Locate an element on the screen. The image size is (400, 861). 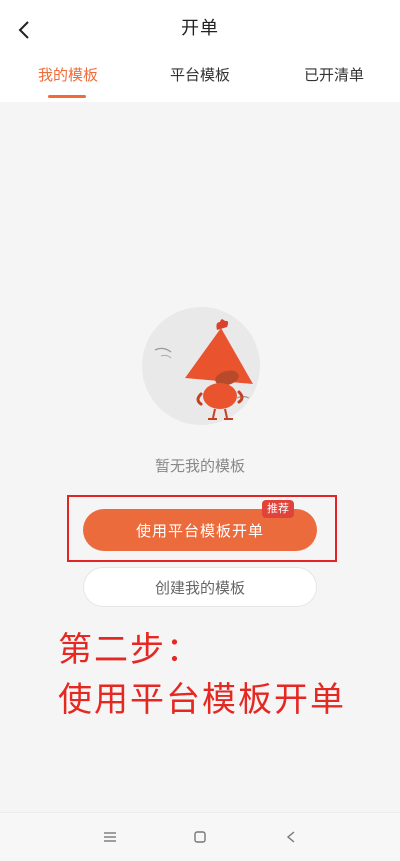
nav-back-button is located at coordinates (291, 837).